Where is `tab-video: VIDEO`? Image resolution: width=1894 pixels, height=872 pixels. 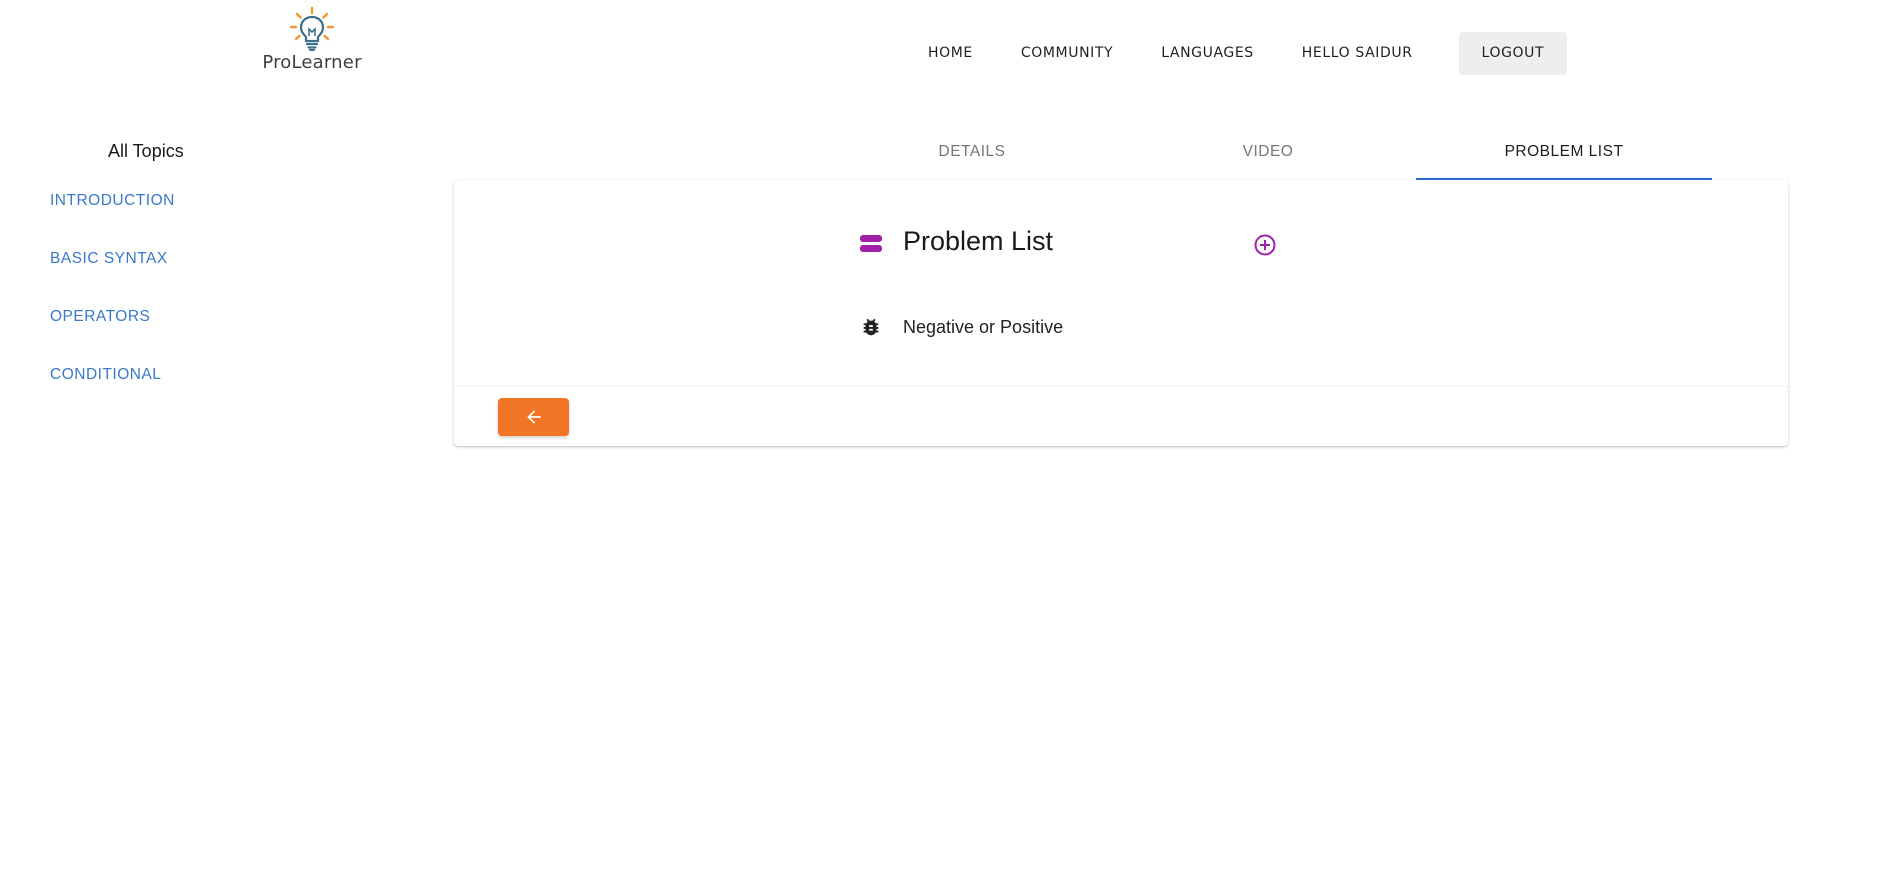 tab-video: VIDEO is located at coordinates (1268, 155).